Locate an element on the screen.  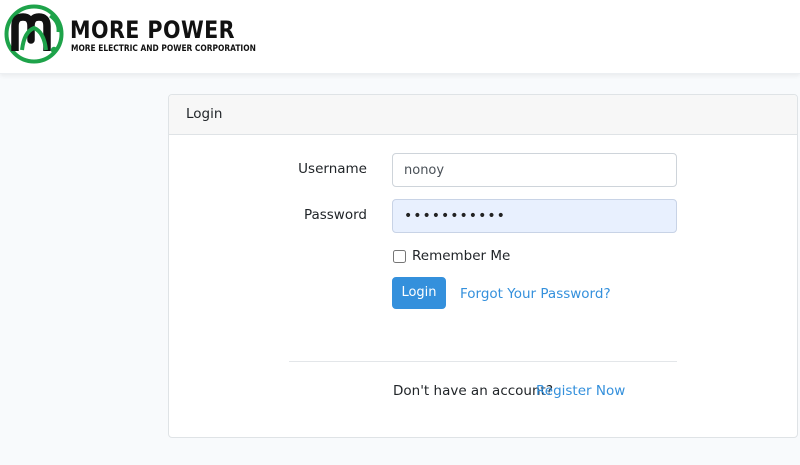
password-field is located at coordinates (534, 216).